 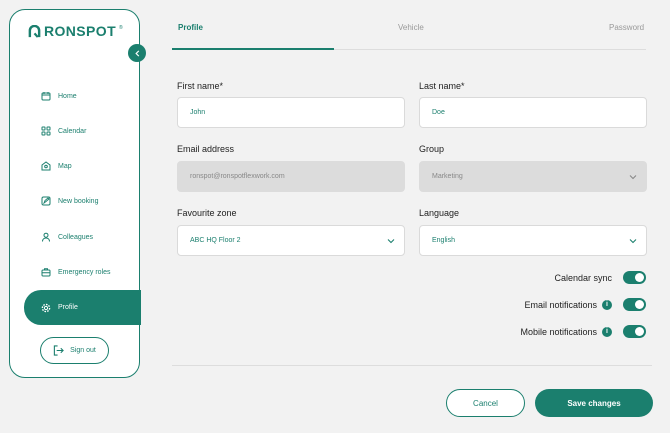 What do you see at coordinates (291, 240) in the screenshot?
I see `favourite-zone-select: ABC HQ Floor 2` at bounding box center [291, 240].